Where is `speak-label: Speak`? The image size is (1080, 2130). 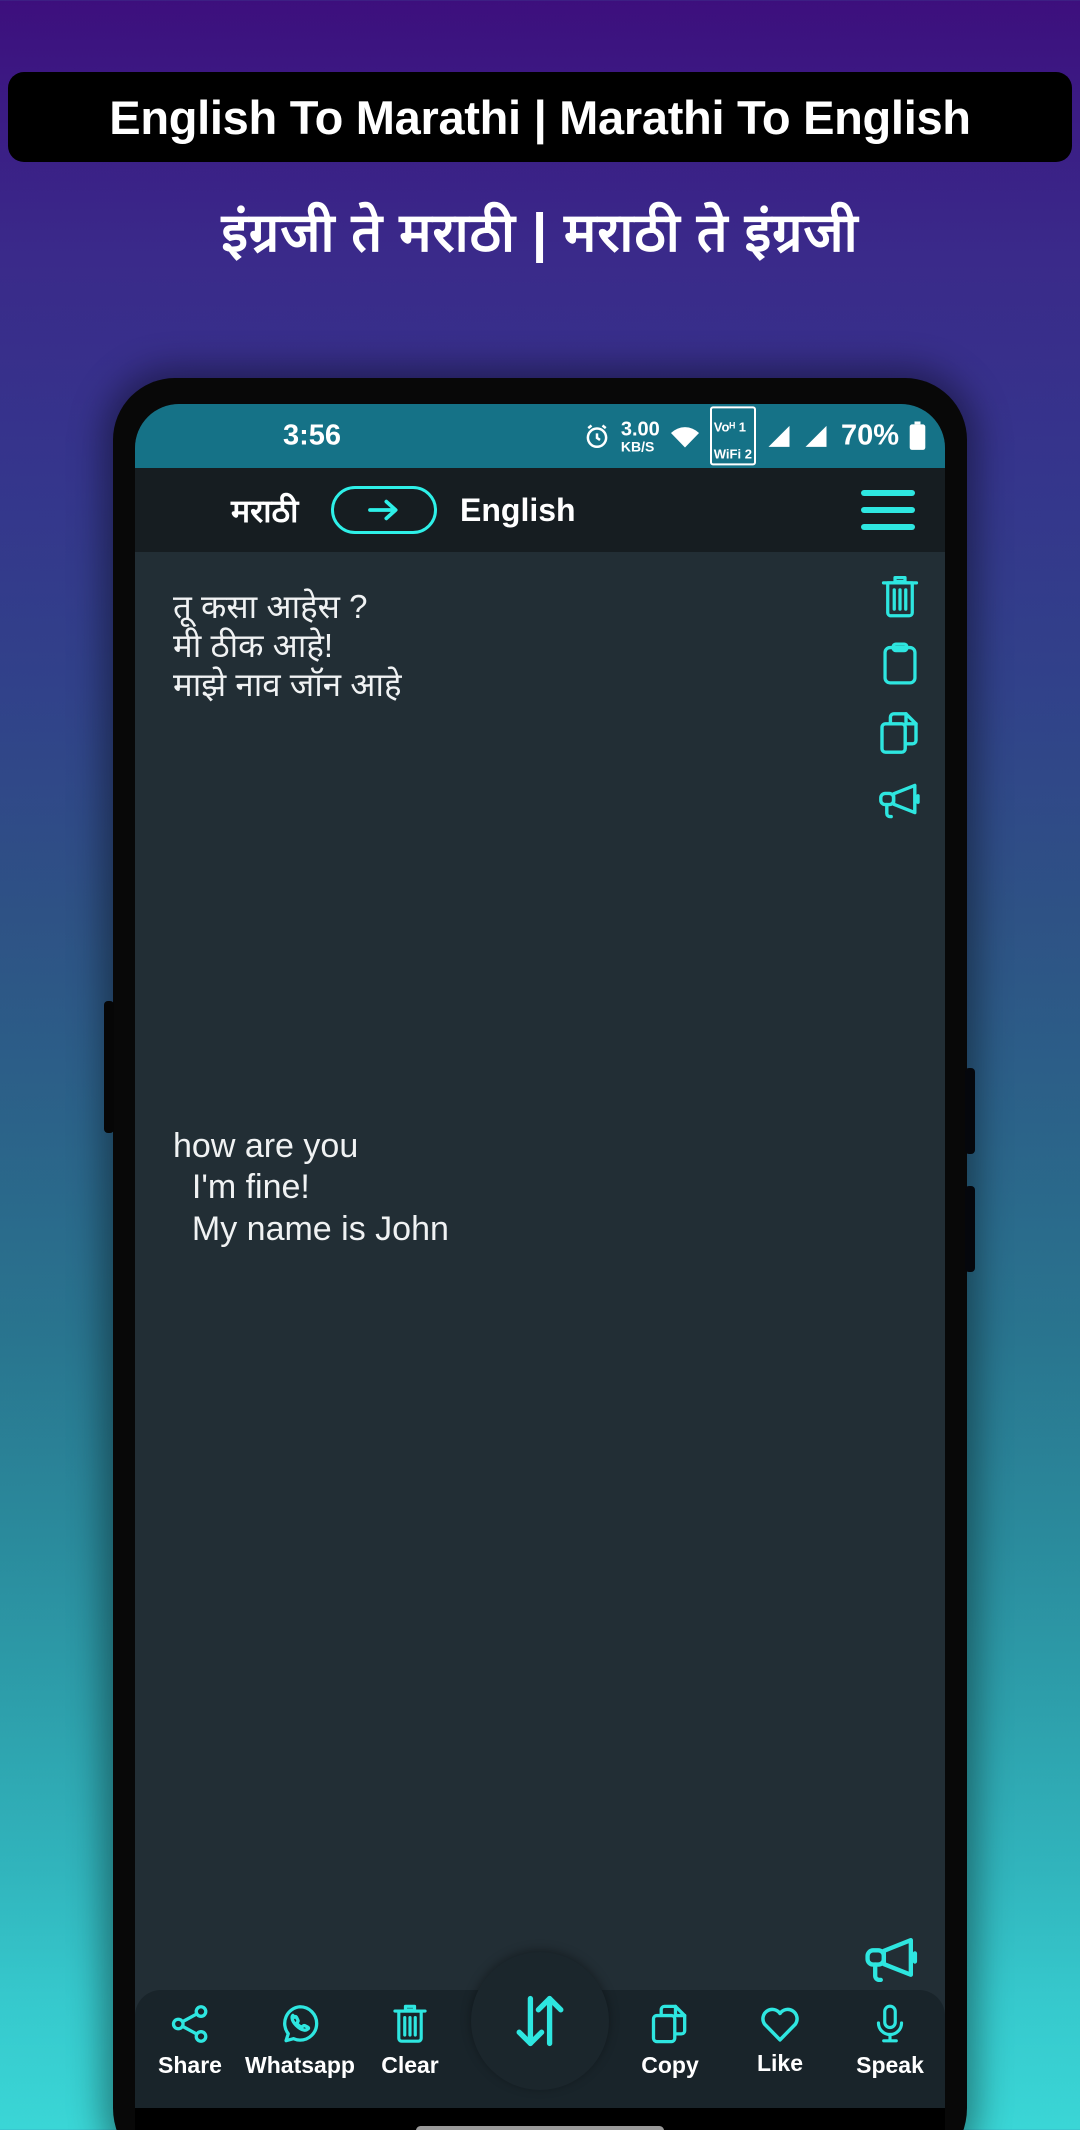 speak-label: Speak is located at coordinates (890, 2065).